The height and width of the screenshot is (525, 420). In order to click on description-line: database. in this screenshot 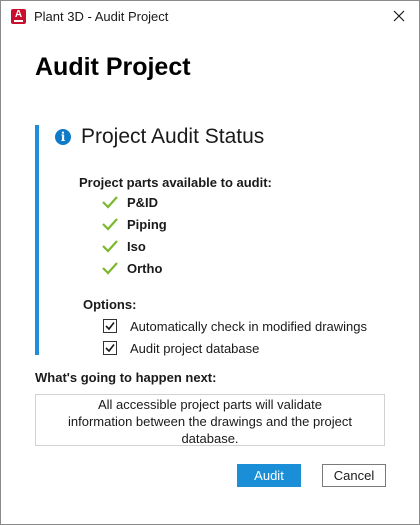, I will do `click(210, 438)`.